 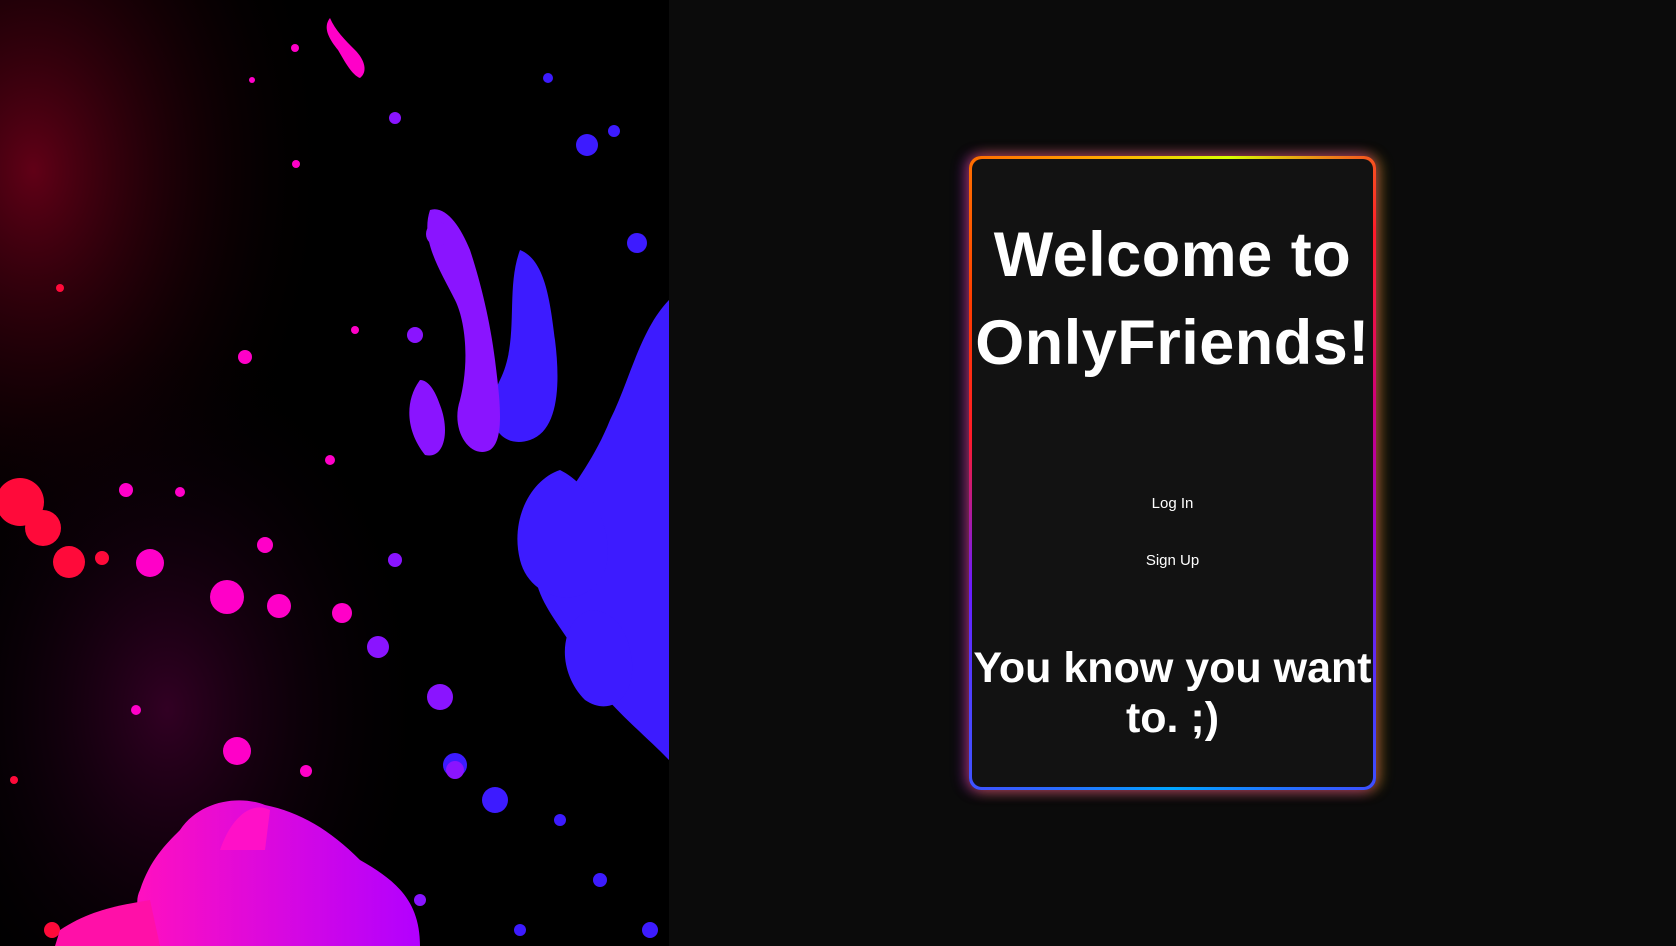 What do you see at coordinates (1172, 299) in the screenshot?
I see `welcome-title: Welcome to OnlyFriends!` at bounding box center [1172, 299].